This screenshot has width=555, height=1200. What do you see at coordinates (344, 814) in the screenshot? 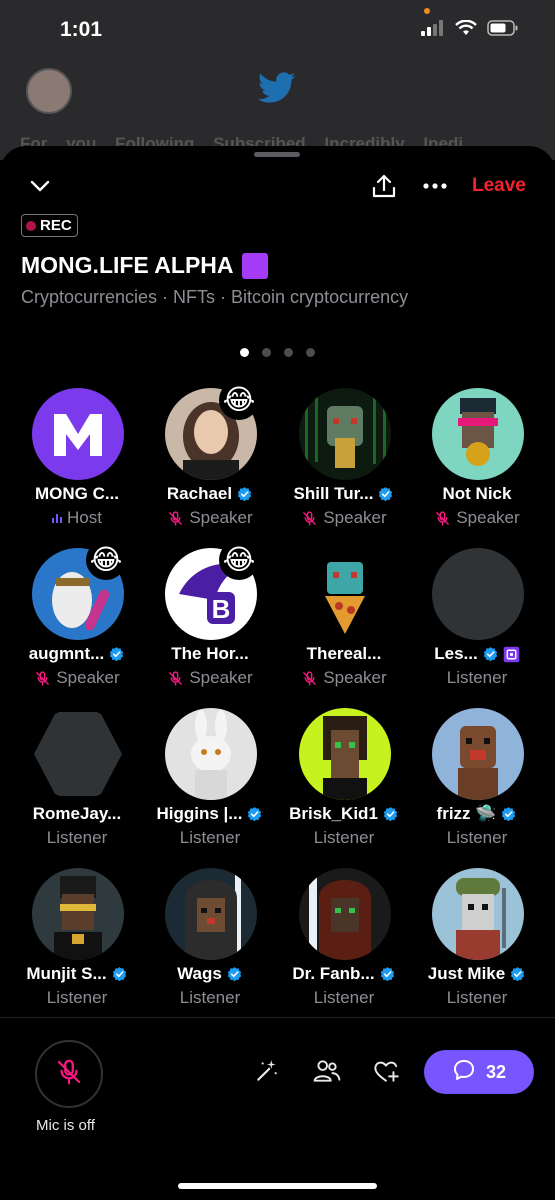
I see `participant-name: Brisk_Kid1` at bounding box center [344, 814].